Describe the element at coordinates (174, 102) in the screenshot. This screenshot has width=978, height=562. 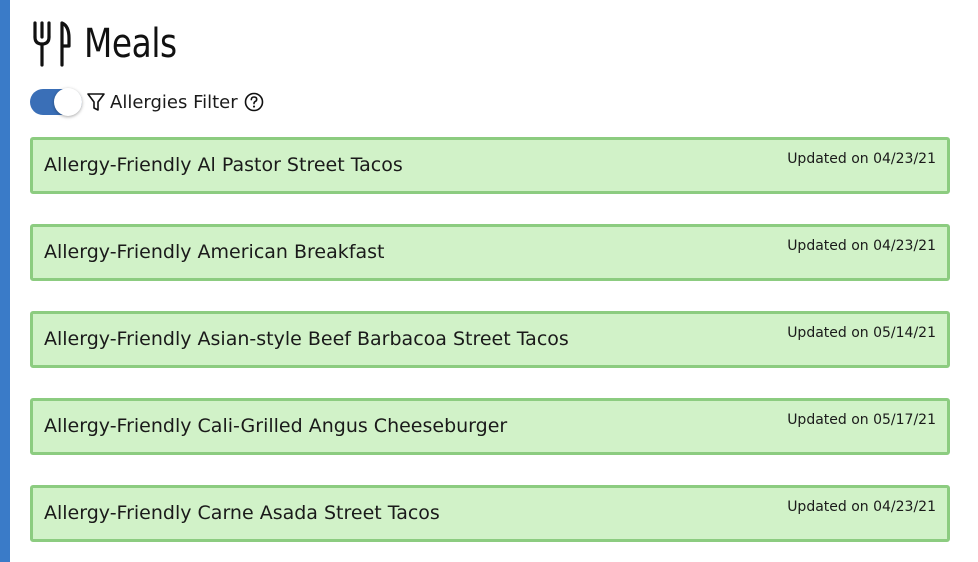
I see `allergies-filter-label: Allergies Filter` at that location.